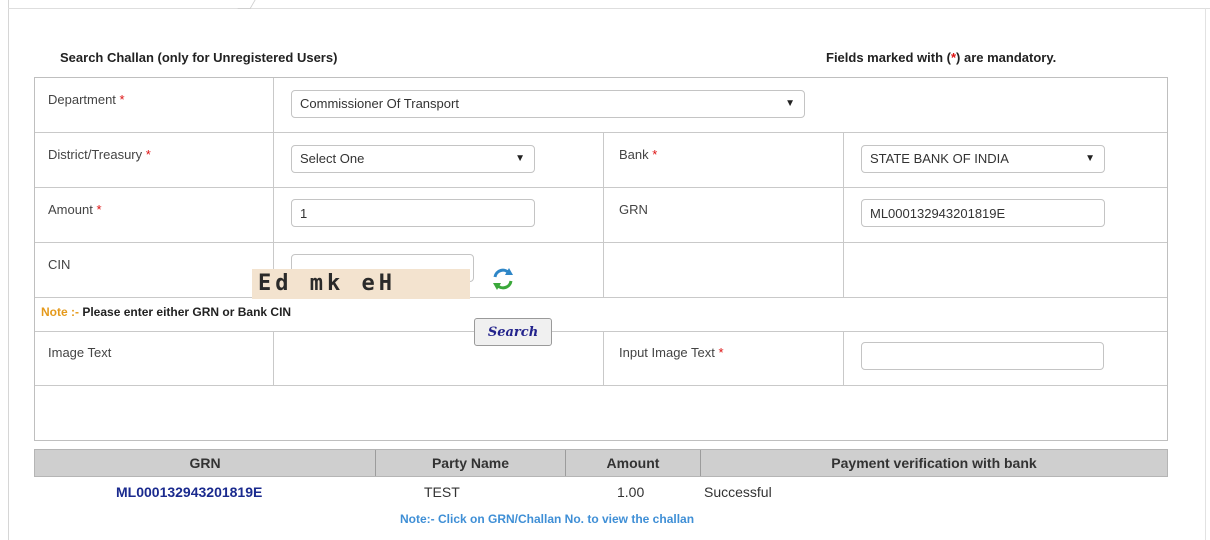  What do you see at coordinates (609, 8) in the screenshot?
I see `page-frame-top` at bounding box center [609, 8].